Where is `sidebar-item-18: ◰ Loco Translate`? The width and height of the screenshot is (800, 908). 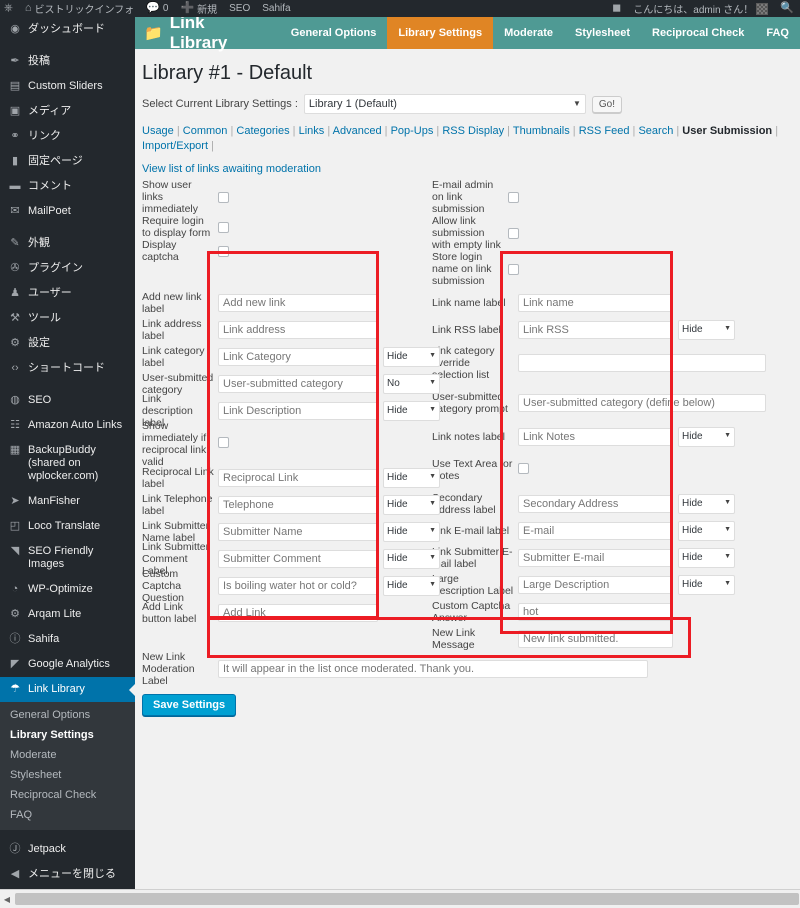
sidebar-item-18: ◰ Loco Translate is located at coordinates (67, 526).